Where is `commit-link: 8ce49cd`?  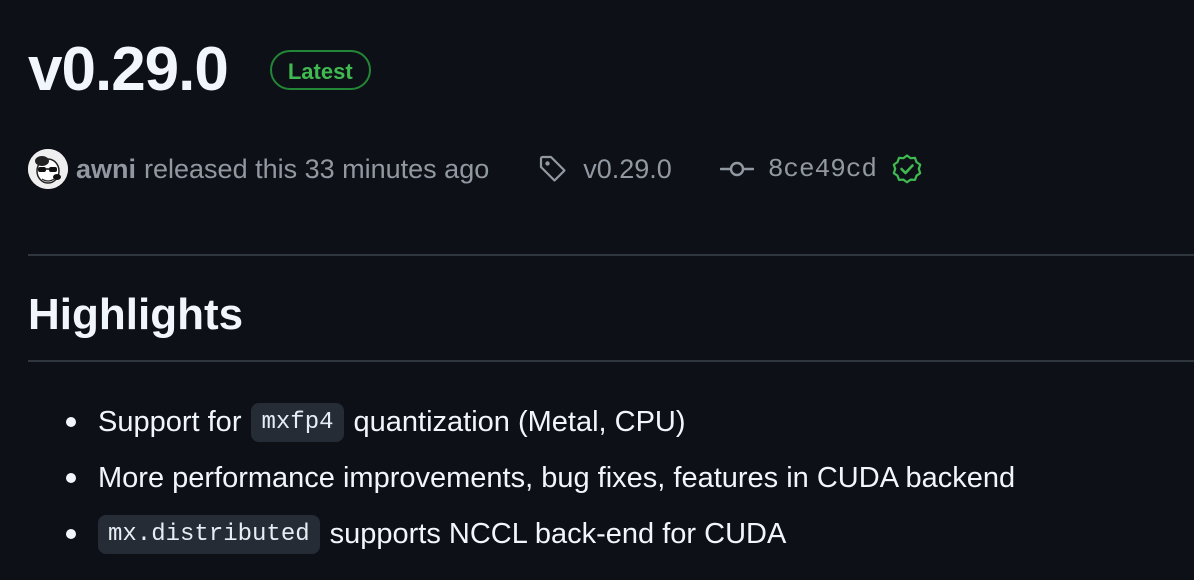
commit-link: 8ce49cd is located at coordinates (821, 169).